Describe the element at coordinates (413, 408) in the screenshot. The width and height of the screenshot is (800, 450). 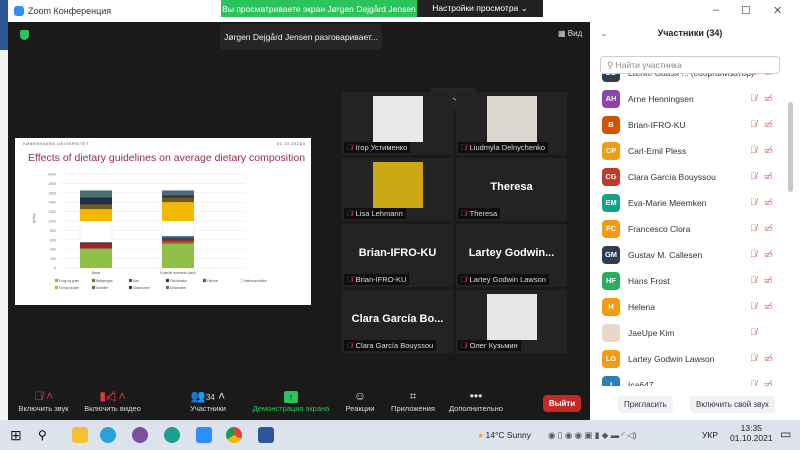
I see `apps-label: Приложения` at that location.